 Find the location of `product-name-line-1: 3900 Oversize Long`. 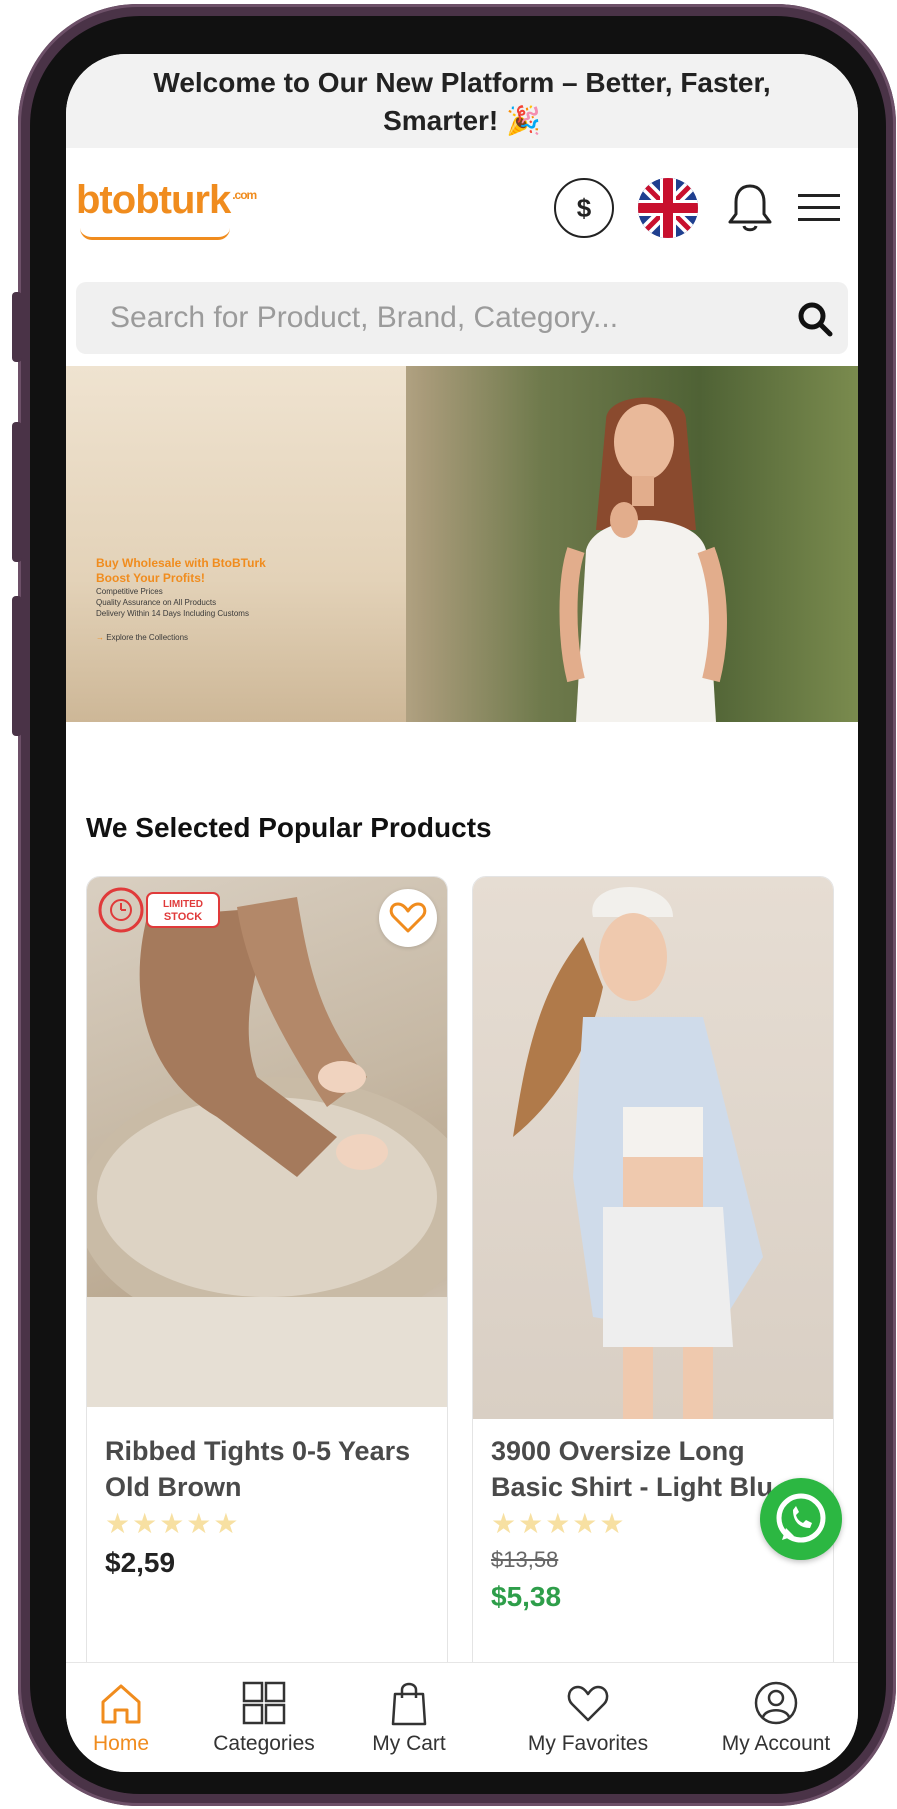

product-name-line-1: 3900 Oversize Long is located at coordinates (656, 1451).